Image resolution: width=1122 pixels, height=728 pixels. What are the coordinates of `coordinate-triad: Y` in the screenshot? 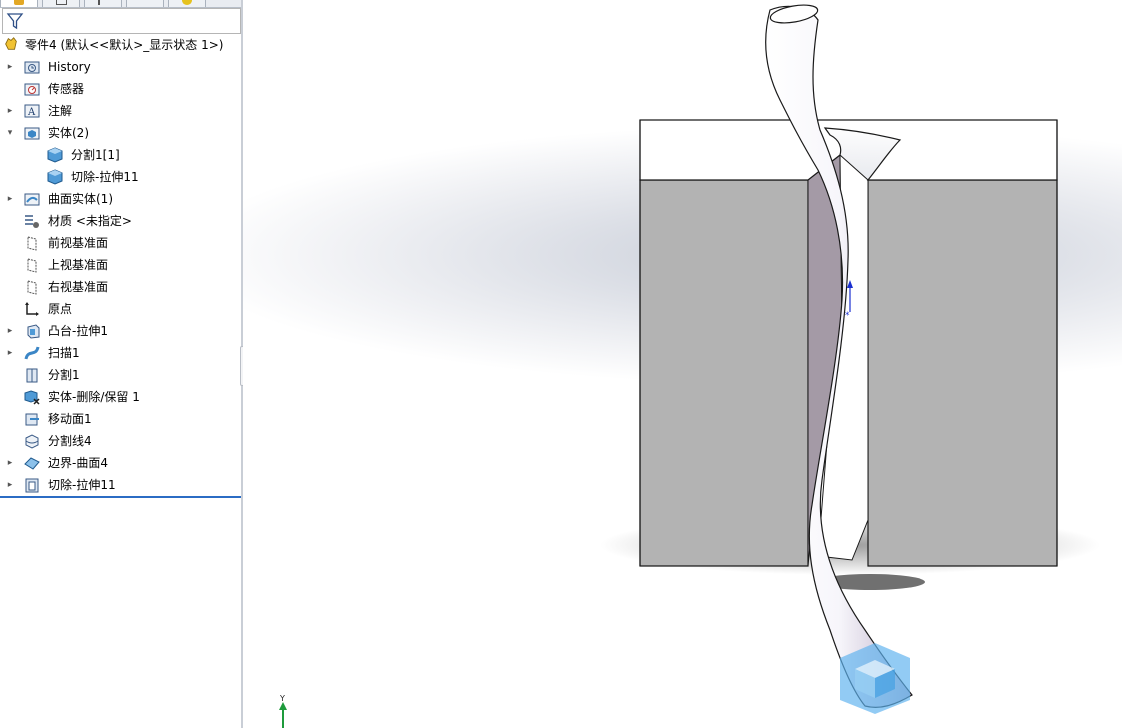 It's located at (286, 711).